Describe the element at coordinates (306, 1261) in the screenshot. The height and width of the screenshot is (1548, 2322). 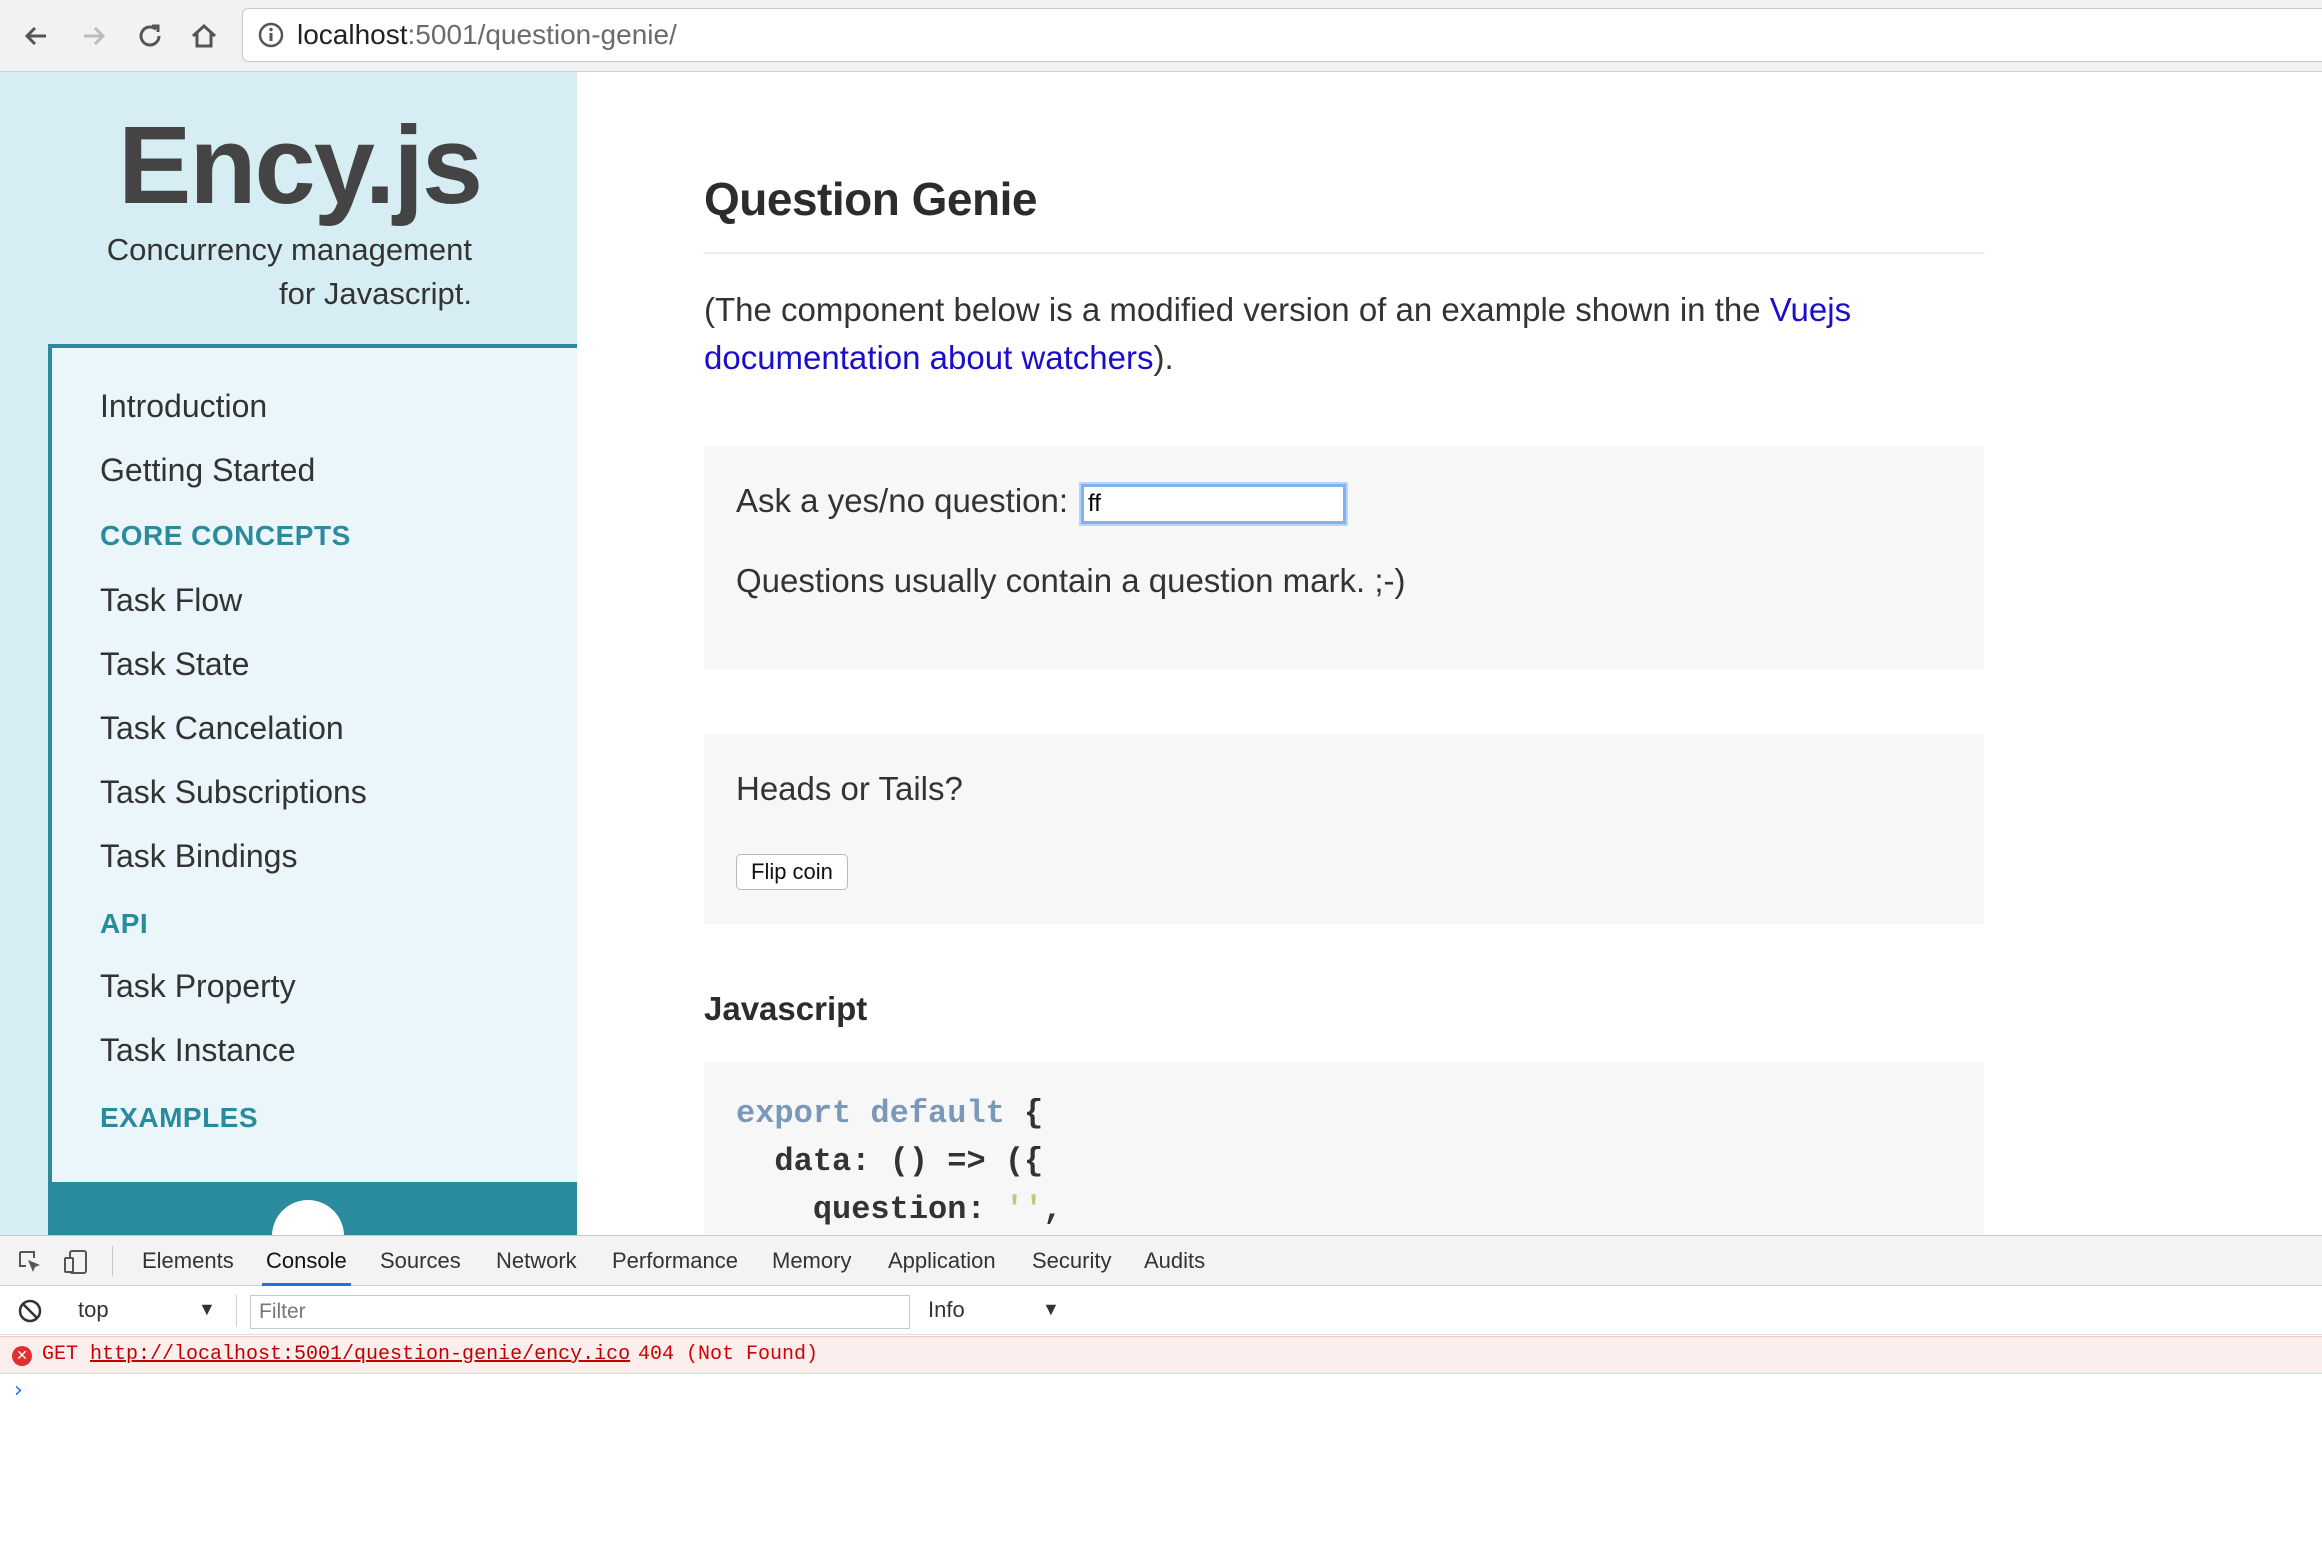
I see `tab-console: Console` at that location.